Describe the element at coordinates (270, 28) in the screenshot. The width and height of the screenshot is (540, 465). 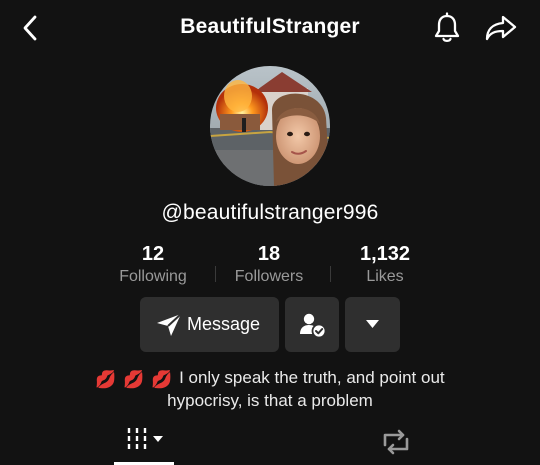
I see `top-bar: BeautifulStranger` at that location.